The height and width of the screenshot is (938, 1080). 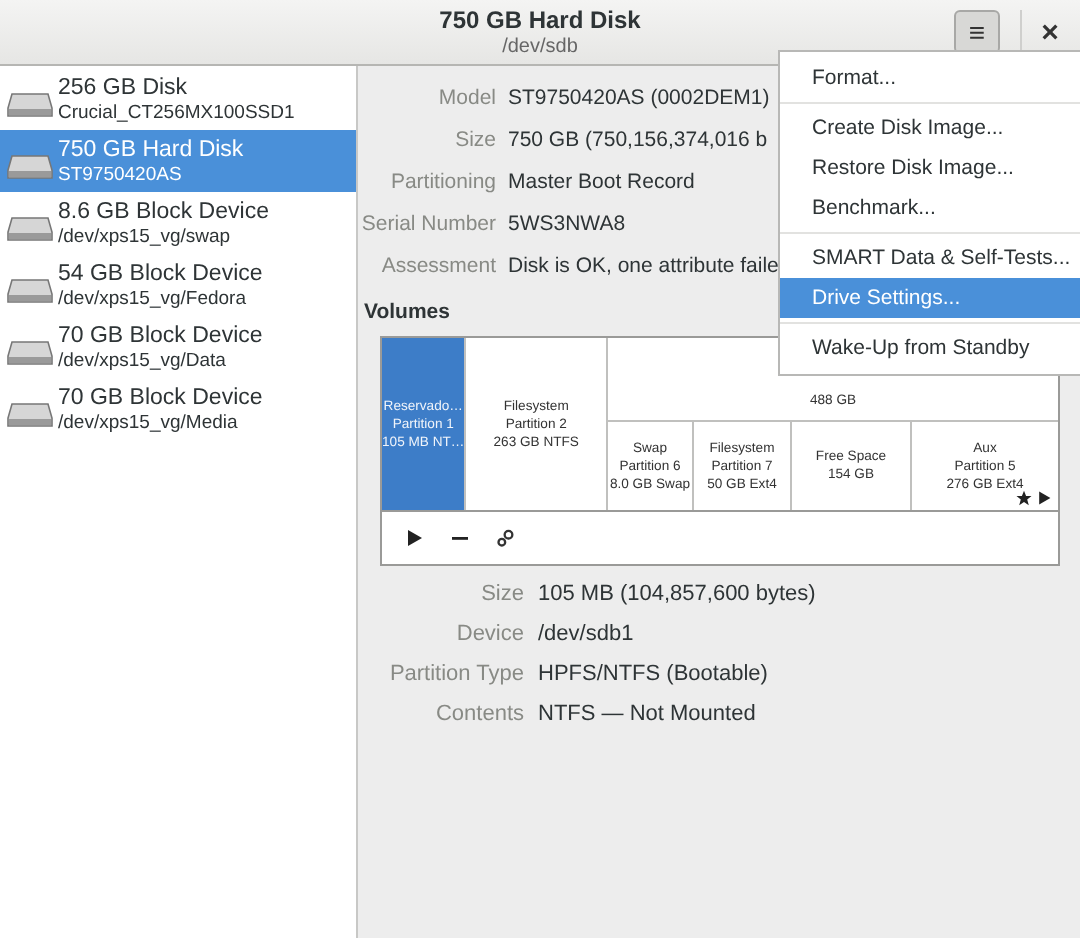 I want to click on field-label: Assessment, so click(x=438, y=267).